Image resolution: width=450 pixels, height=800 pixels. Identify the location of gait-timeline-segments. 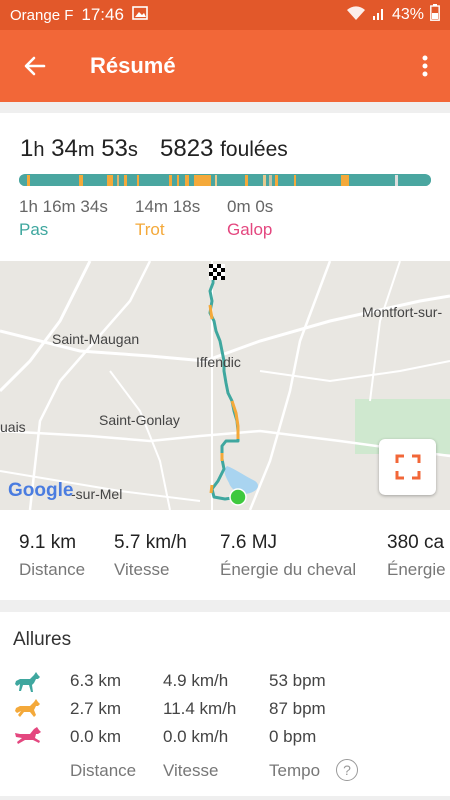
(225, 180).